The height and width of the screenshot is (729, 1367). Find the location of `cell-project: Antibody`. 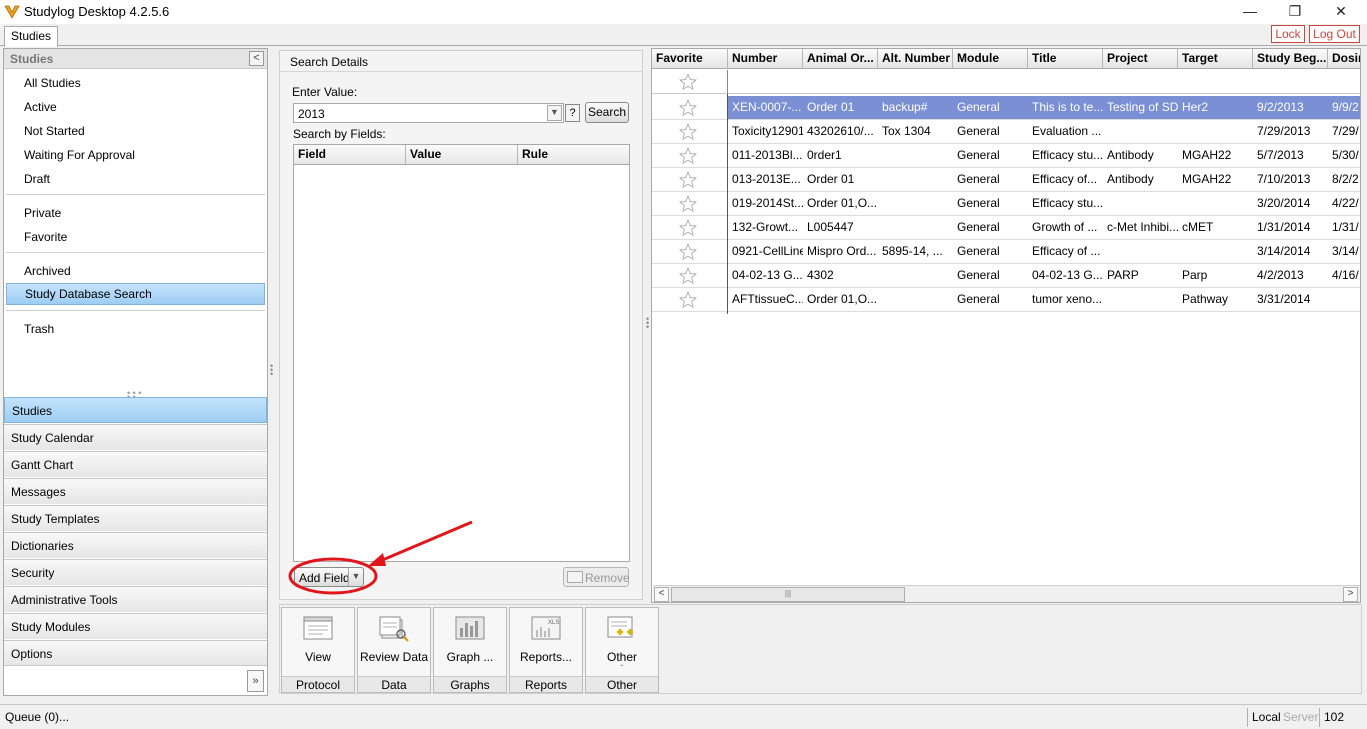

cell-project: Antibody is located at coordinates (1140, 155).